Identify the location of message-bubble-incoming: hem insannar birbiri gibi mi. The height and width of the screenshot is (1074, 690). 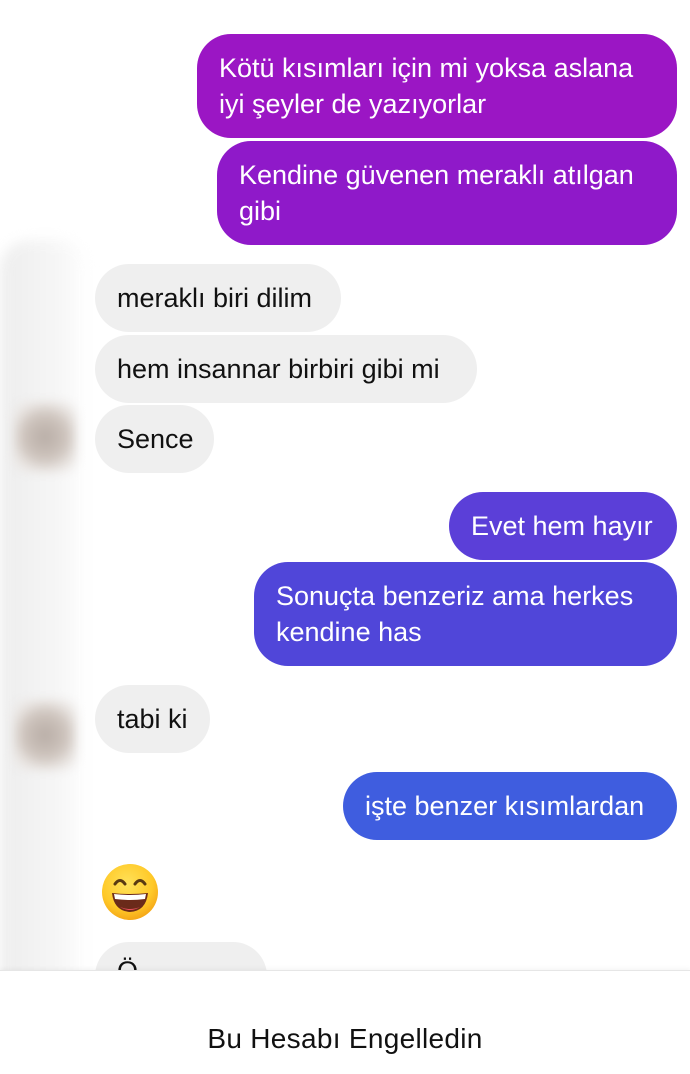
(286, 369).